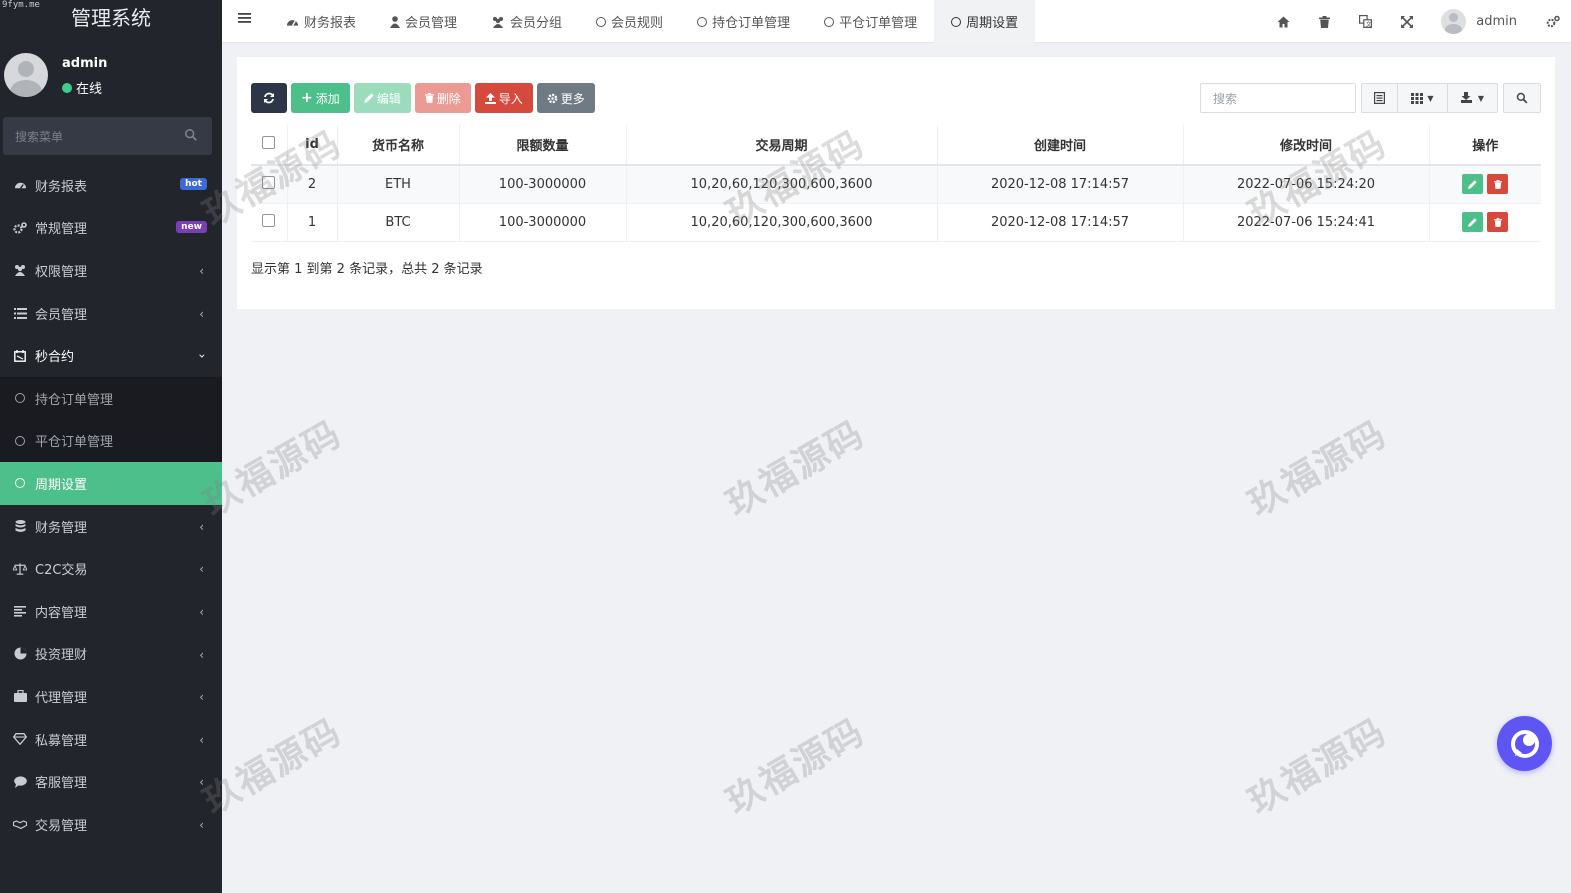  What do you see at coordinates (111, 228) in the screenshot?
I see `sidebar-item-general: 常规管理 new` at bounding box center [111, 228].